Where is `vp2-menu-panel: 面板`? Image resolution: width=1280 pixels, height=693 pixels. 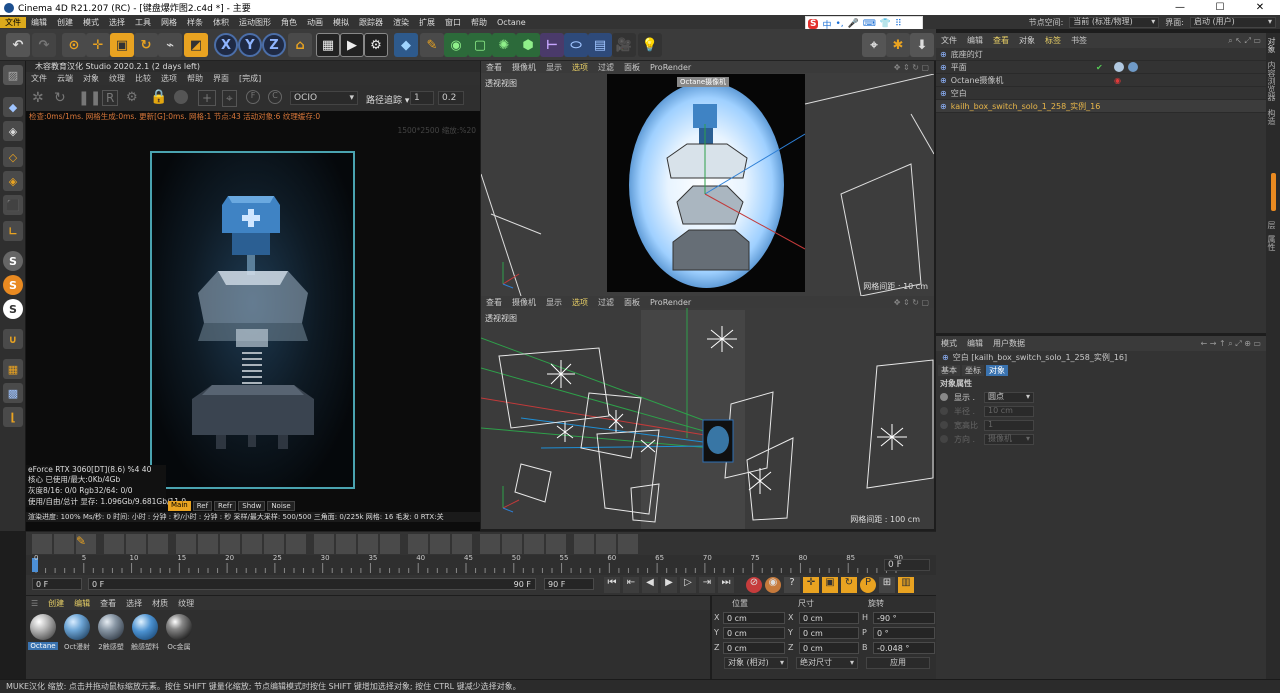 vp2-menu-panel: 面板 is located at coordinates (632, 302).